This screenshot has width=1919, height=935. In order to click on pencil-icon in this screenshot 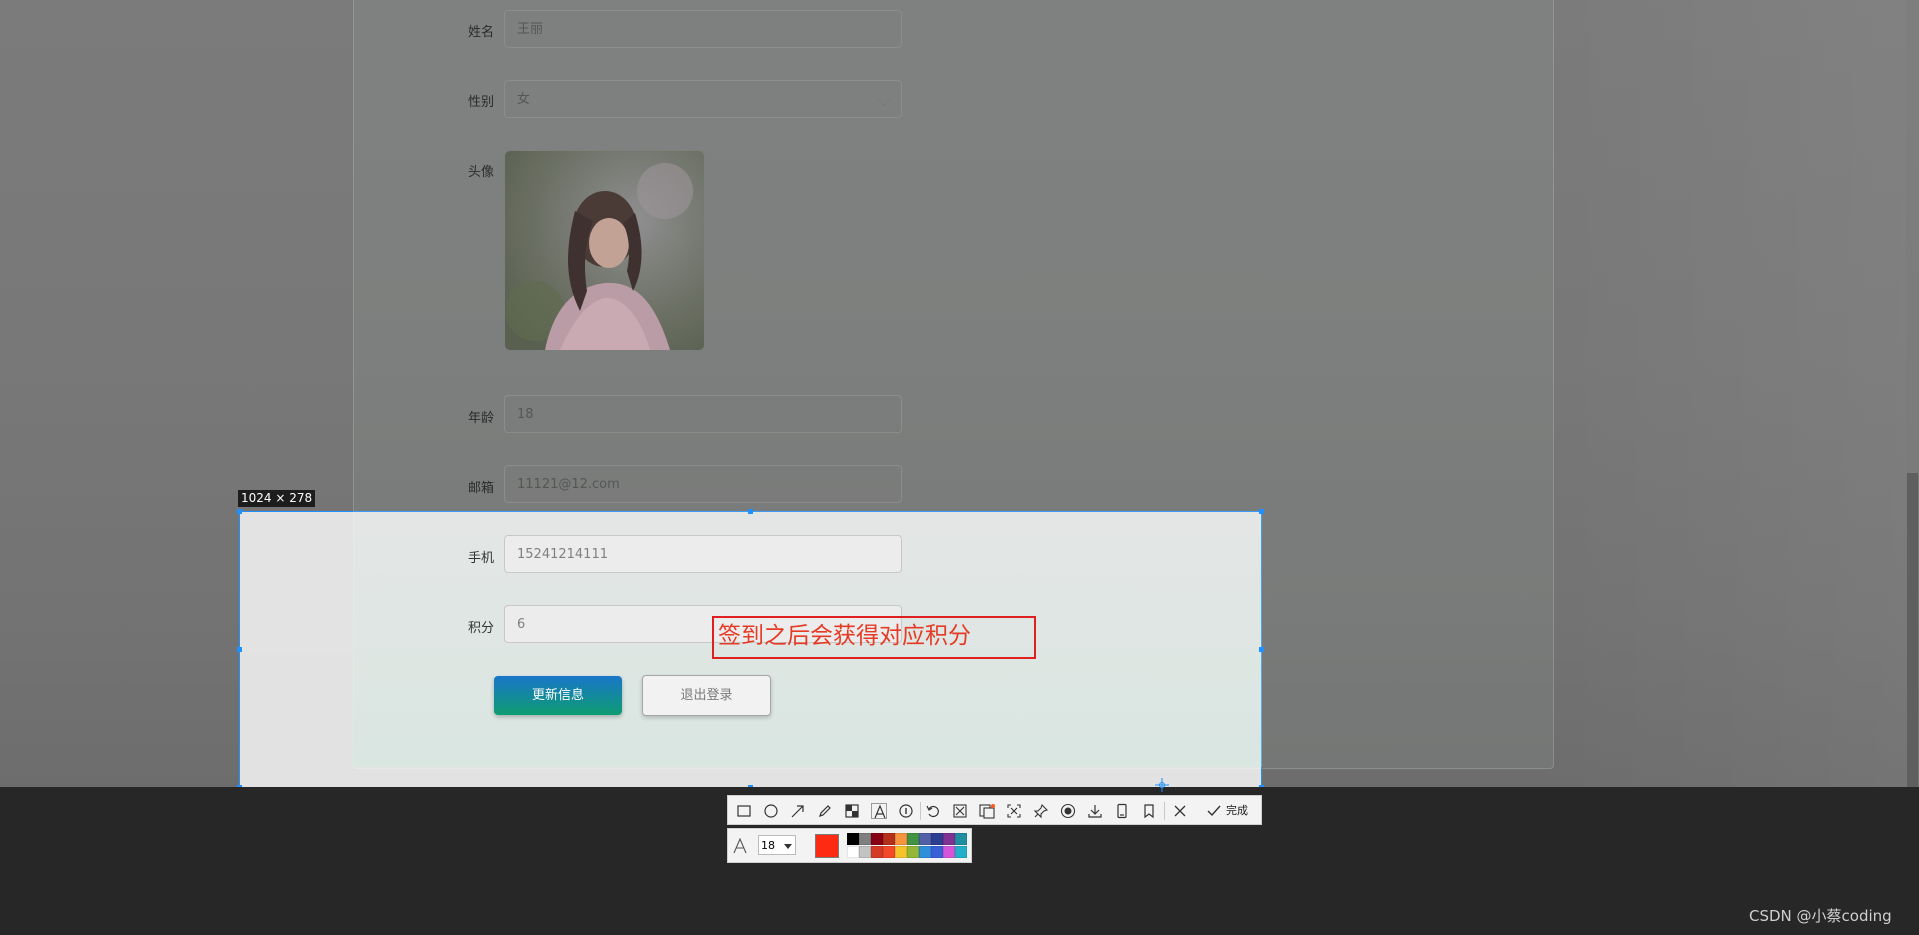, I will do `click(825, 811)`.